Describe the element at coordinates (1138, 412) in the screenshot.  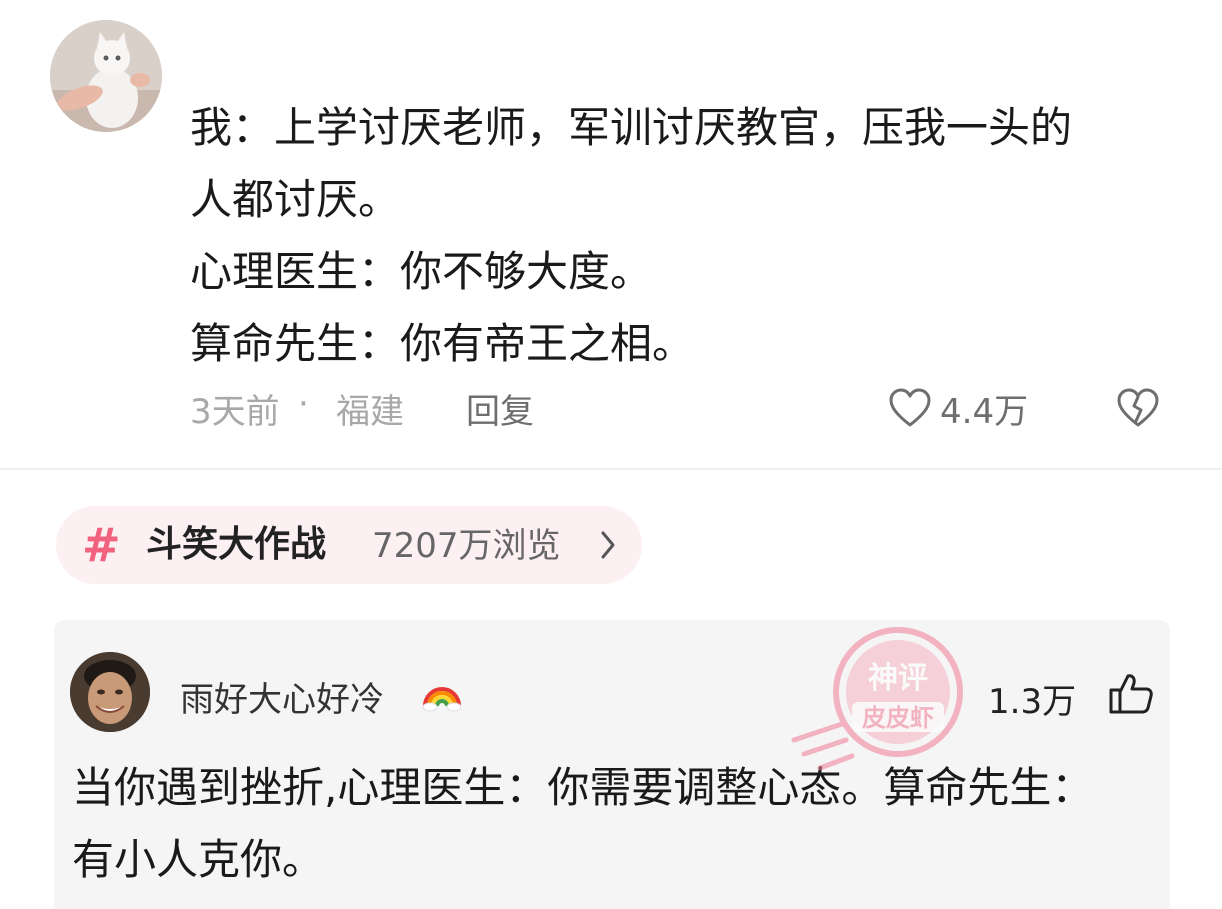
I see `broken-heart-icon` at that location.